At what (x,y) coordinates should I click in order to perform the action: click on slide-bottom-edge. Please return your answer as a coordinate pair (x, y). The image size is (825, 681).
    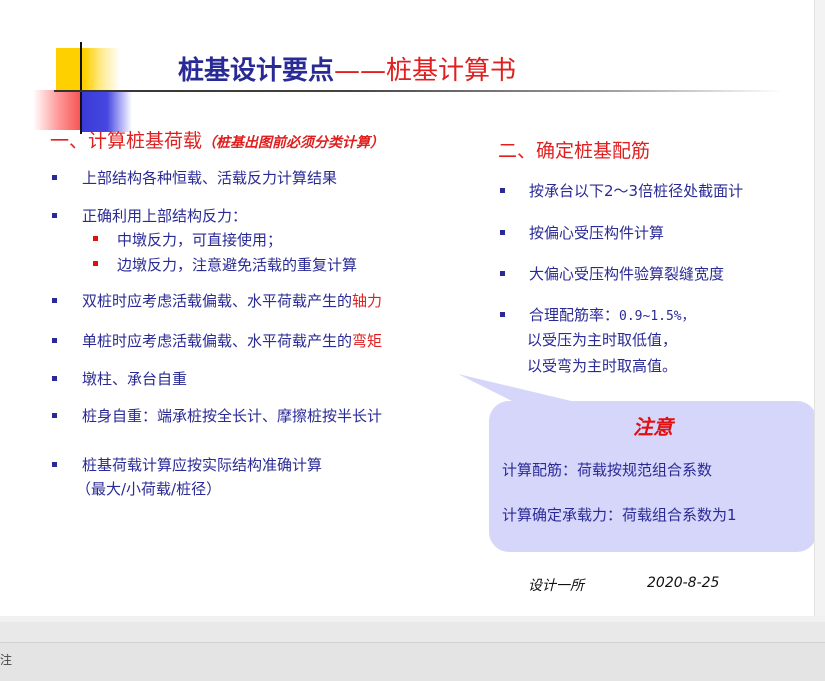
    Looking at the image, I should click on (412, 619).